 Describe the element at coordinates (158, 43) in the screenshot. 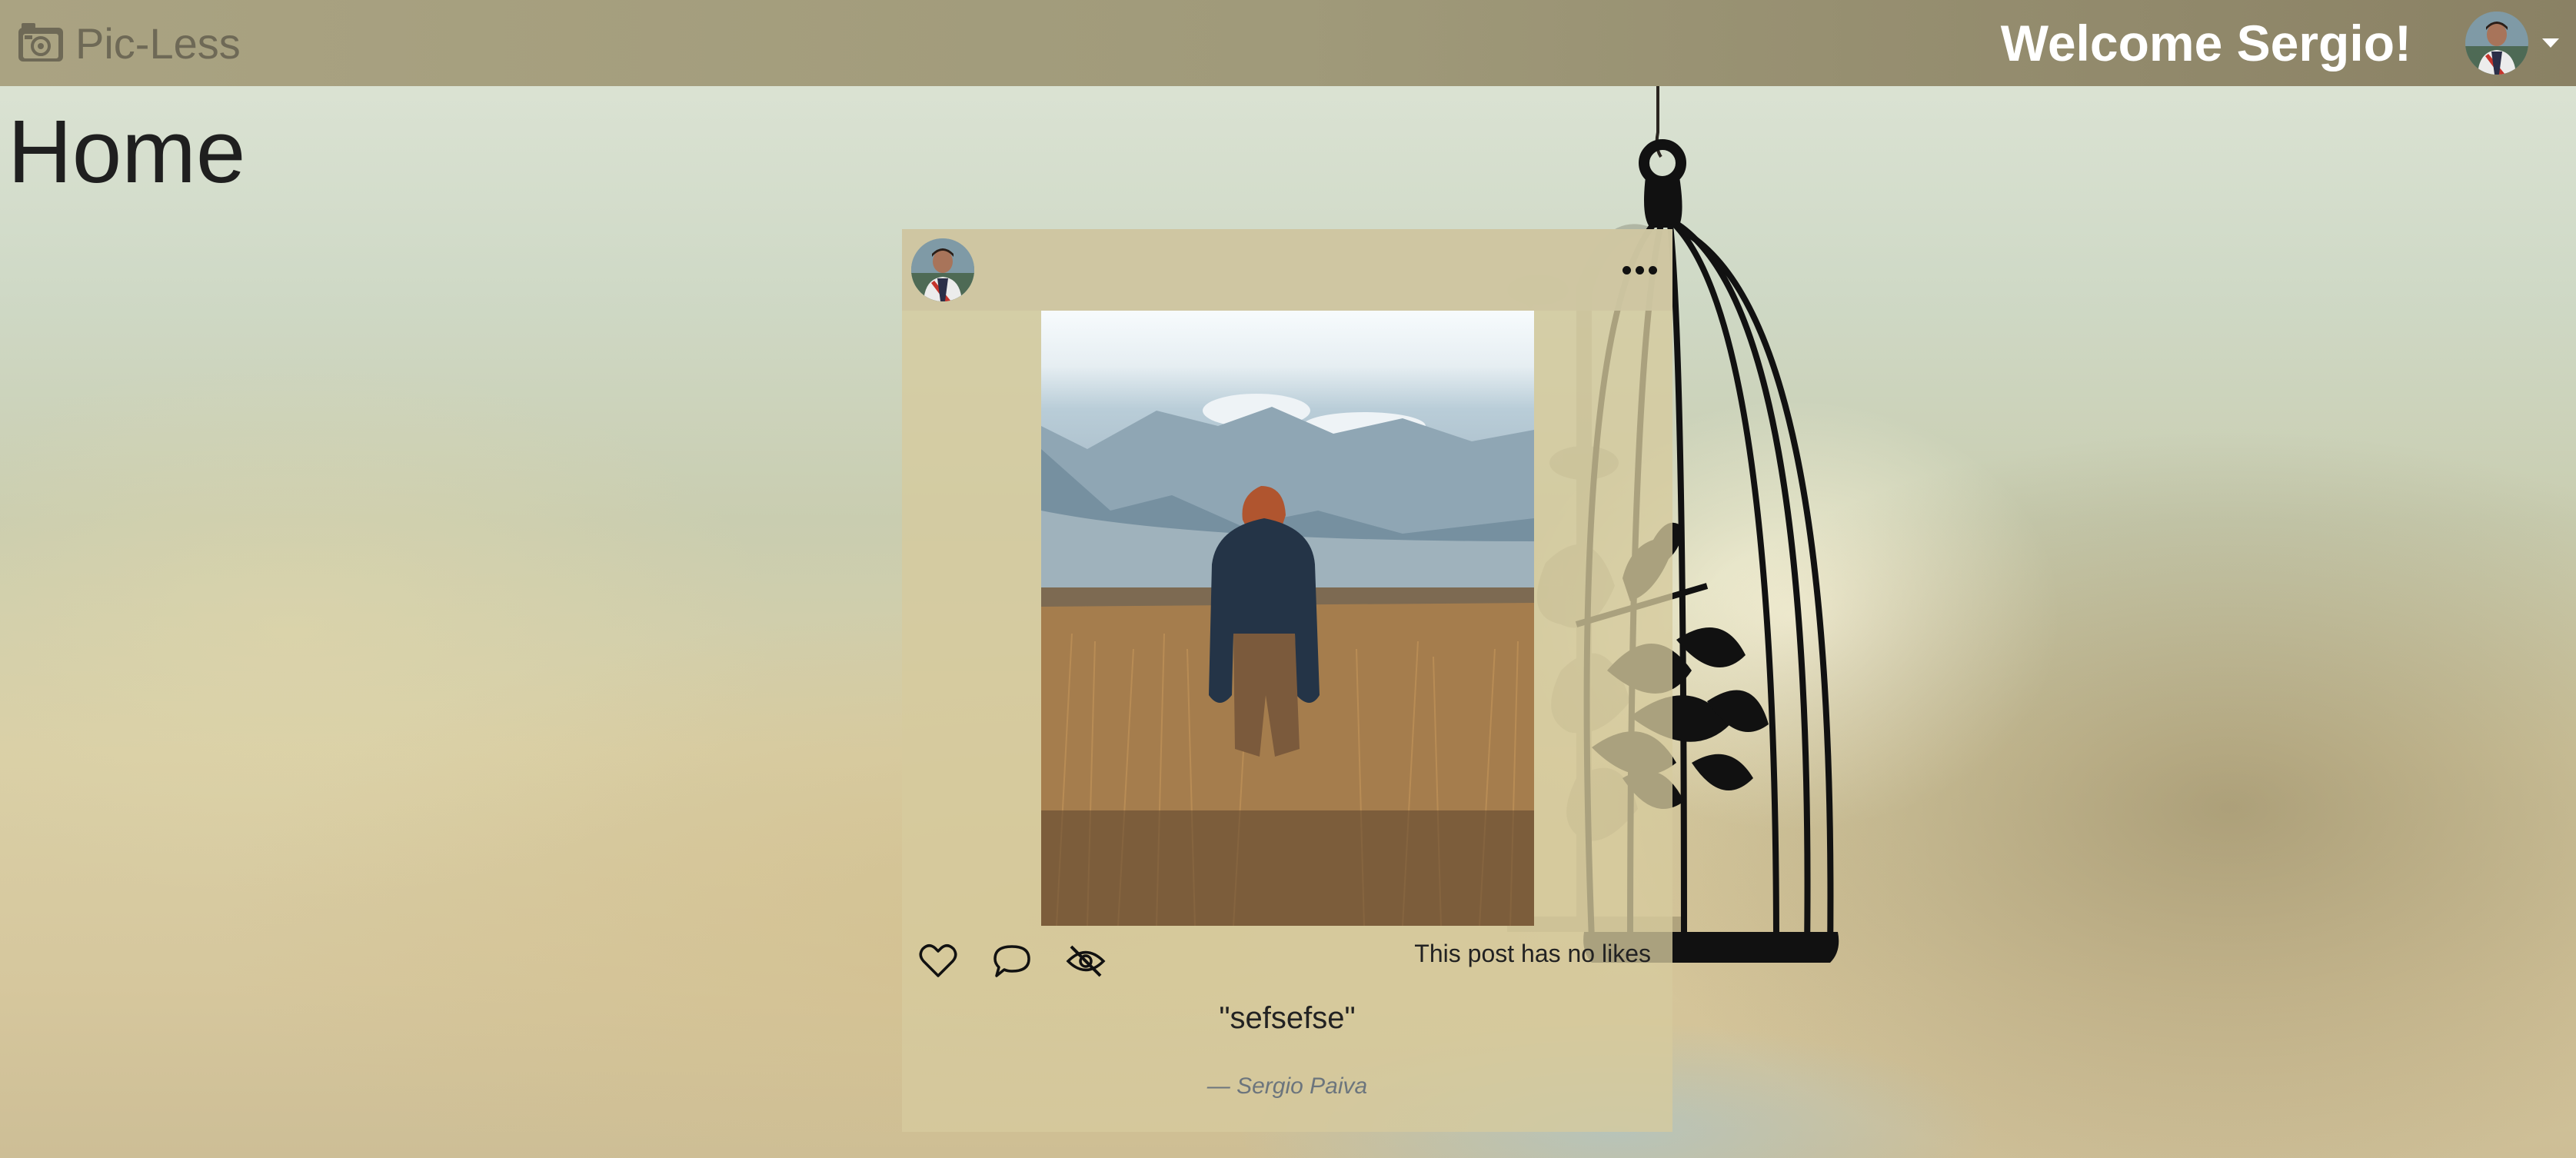

I see `brand-name: Pic-Less` at that location.